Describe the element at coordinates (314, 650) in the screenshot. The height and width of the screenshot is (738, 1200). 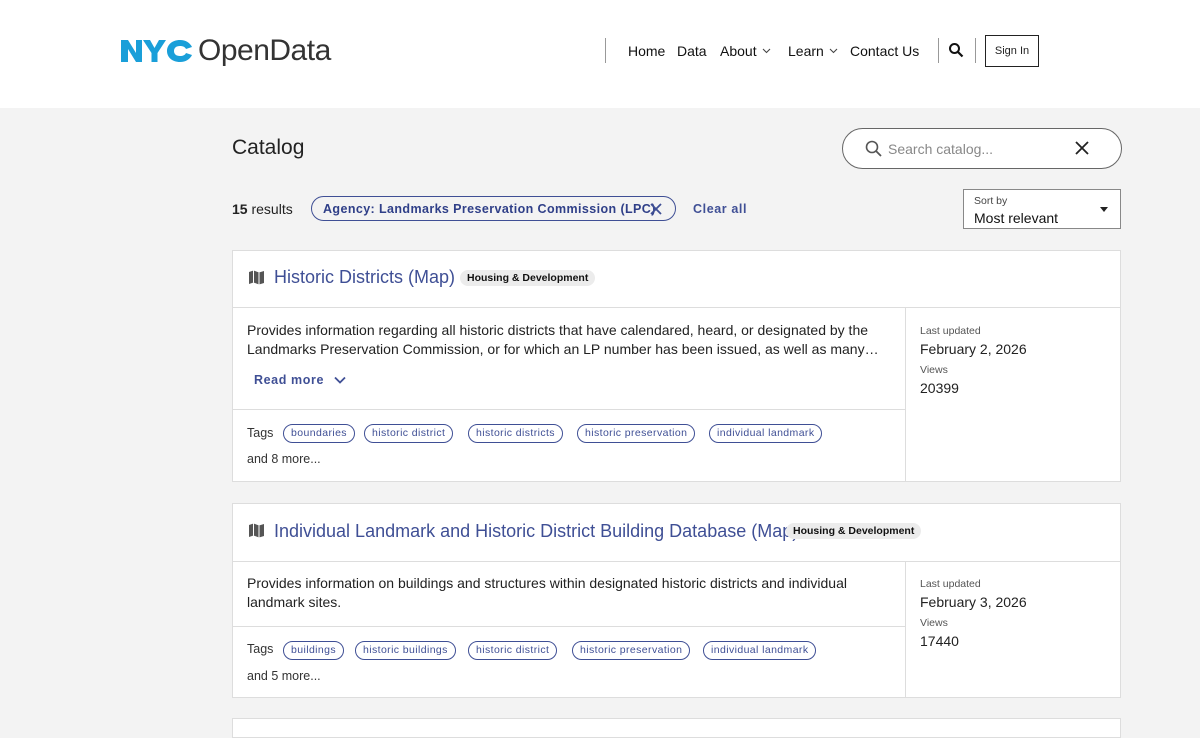
I see `tag: buildings` at that location.